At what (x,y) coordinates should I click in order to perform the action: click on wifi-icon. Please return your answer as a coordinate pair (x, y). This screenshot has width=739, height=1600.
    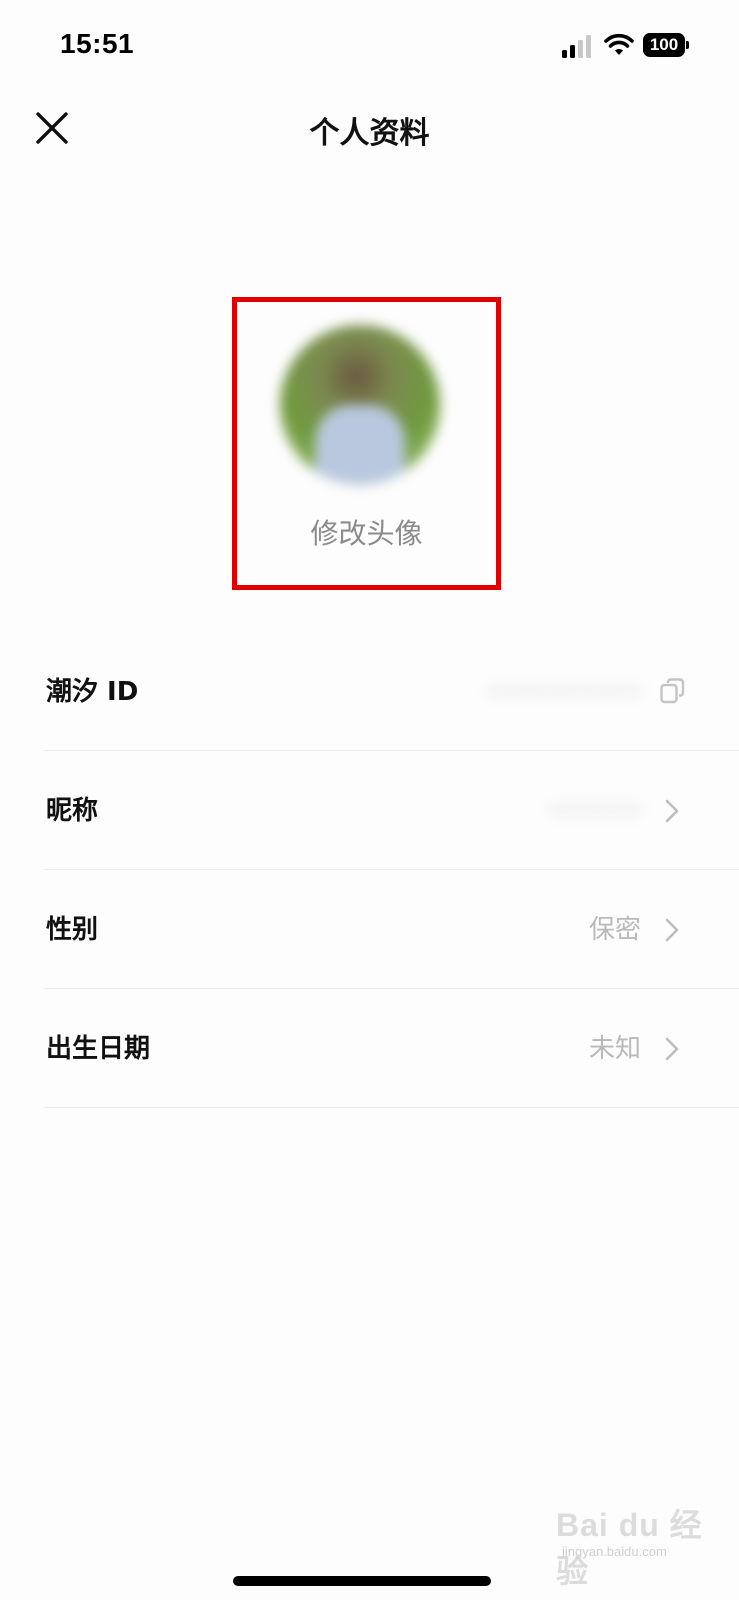
    Looking at the image, I should click on (619, 44).